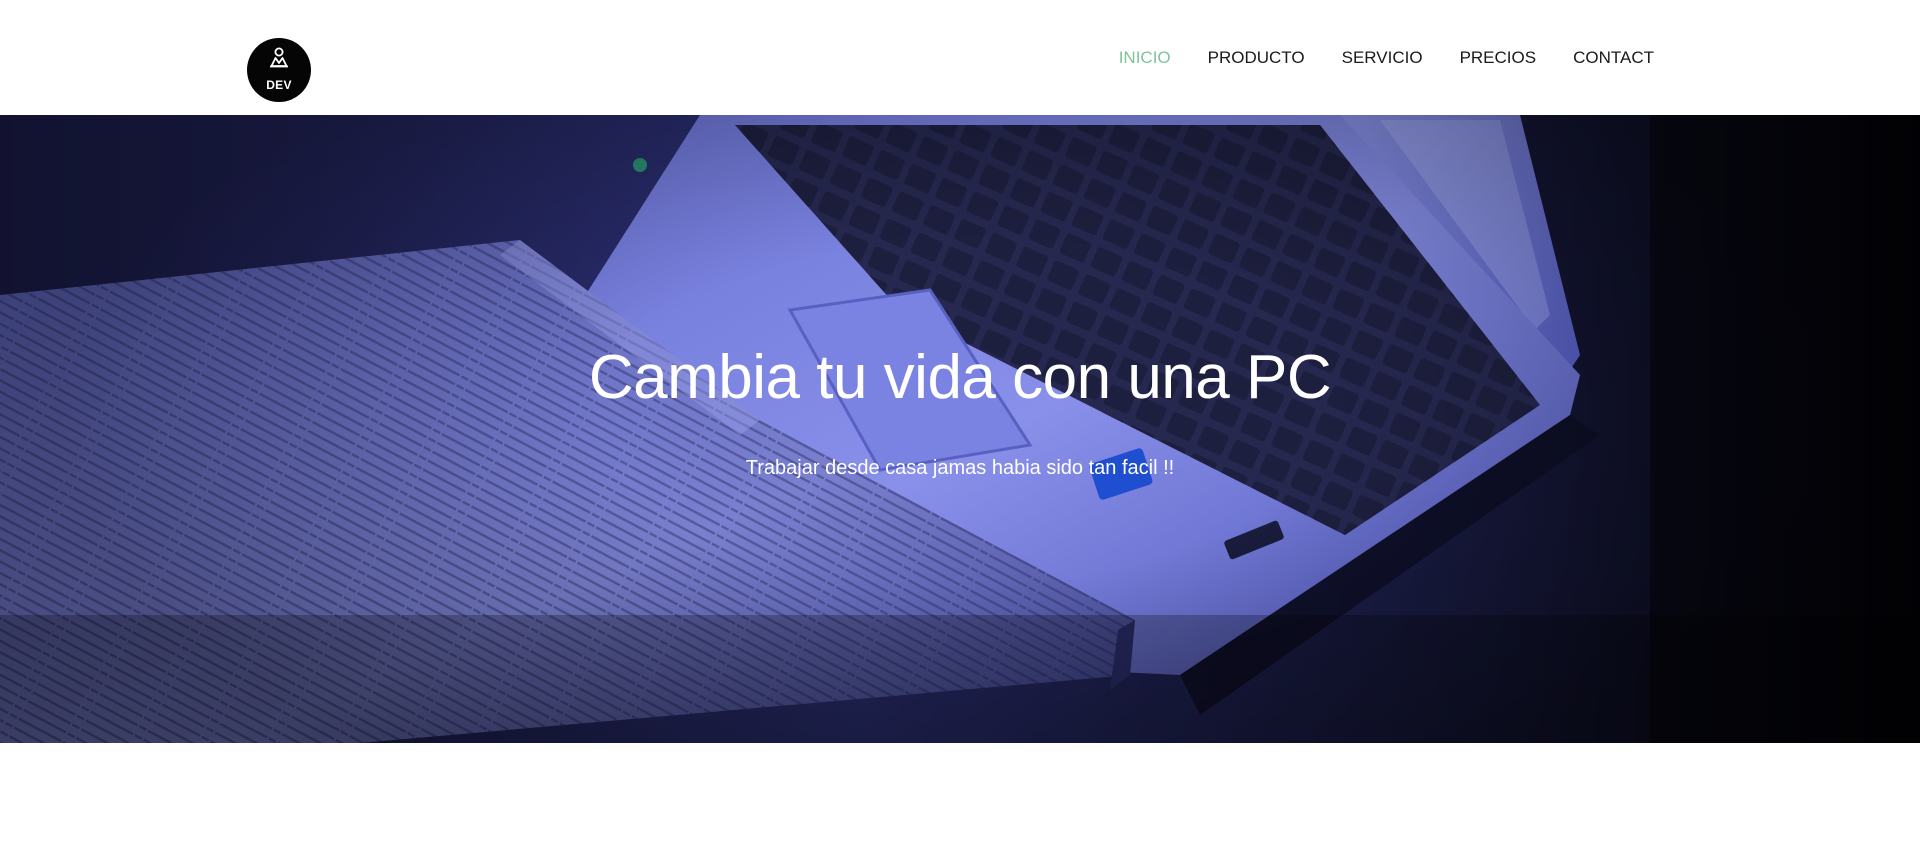 The height and width of the screenshot is (856, 1920). Describe the element at coordinates (279, 85) in the screenshot. I see `logo-text: DEV` at that location.